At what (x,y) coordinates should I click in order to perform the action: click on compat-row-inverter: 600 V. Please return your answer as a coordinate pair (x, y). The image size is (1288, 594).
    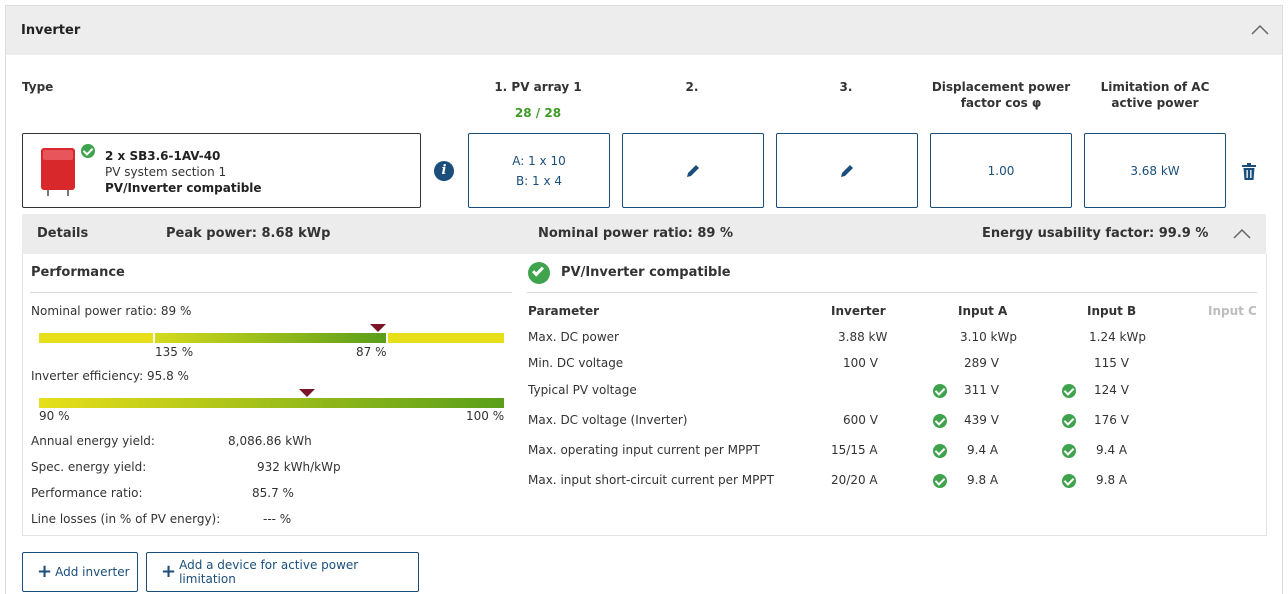
    Looking at the image, I should click on (860, 420).